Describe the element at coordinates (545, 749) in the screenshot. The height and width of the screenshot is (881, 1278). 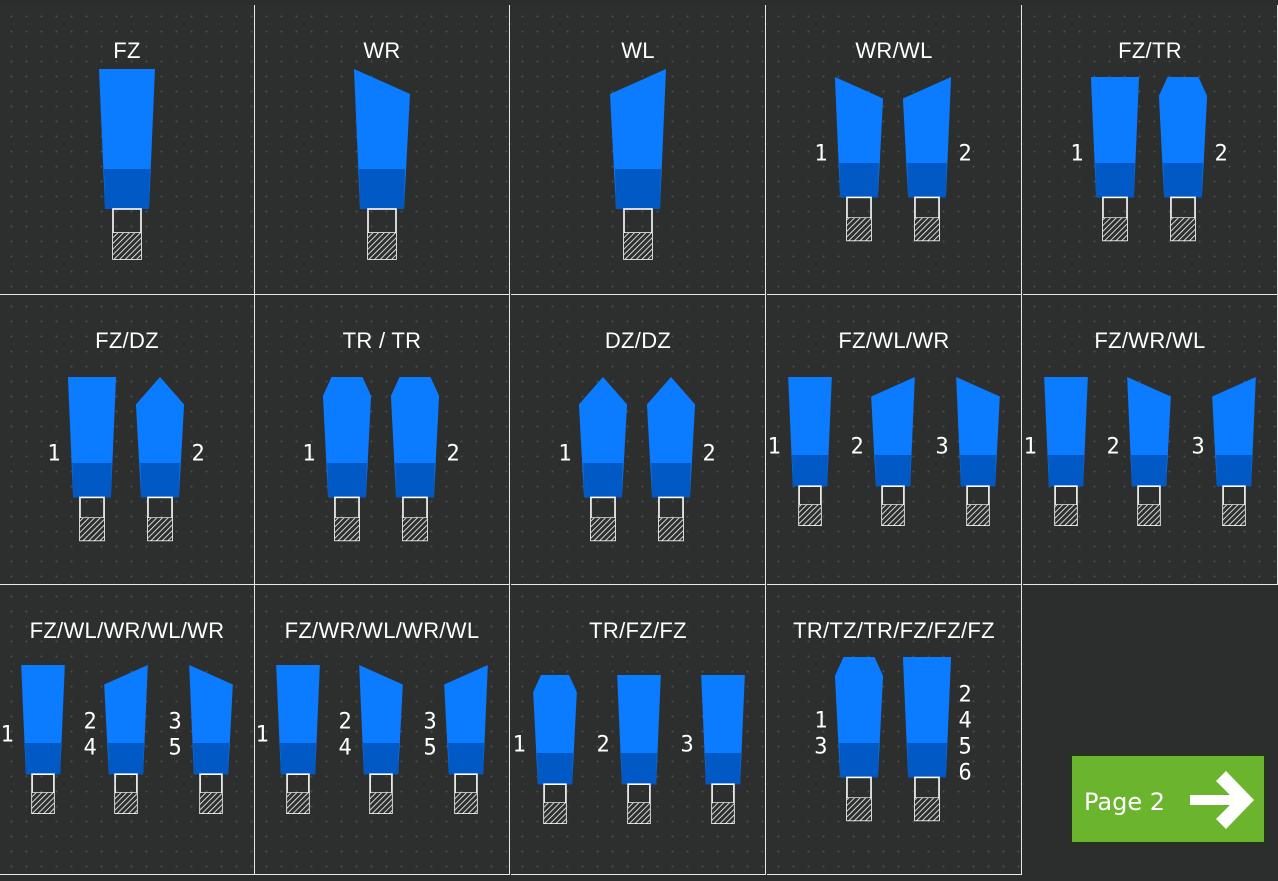
I see `tr-tool: 1` at that location.